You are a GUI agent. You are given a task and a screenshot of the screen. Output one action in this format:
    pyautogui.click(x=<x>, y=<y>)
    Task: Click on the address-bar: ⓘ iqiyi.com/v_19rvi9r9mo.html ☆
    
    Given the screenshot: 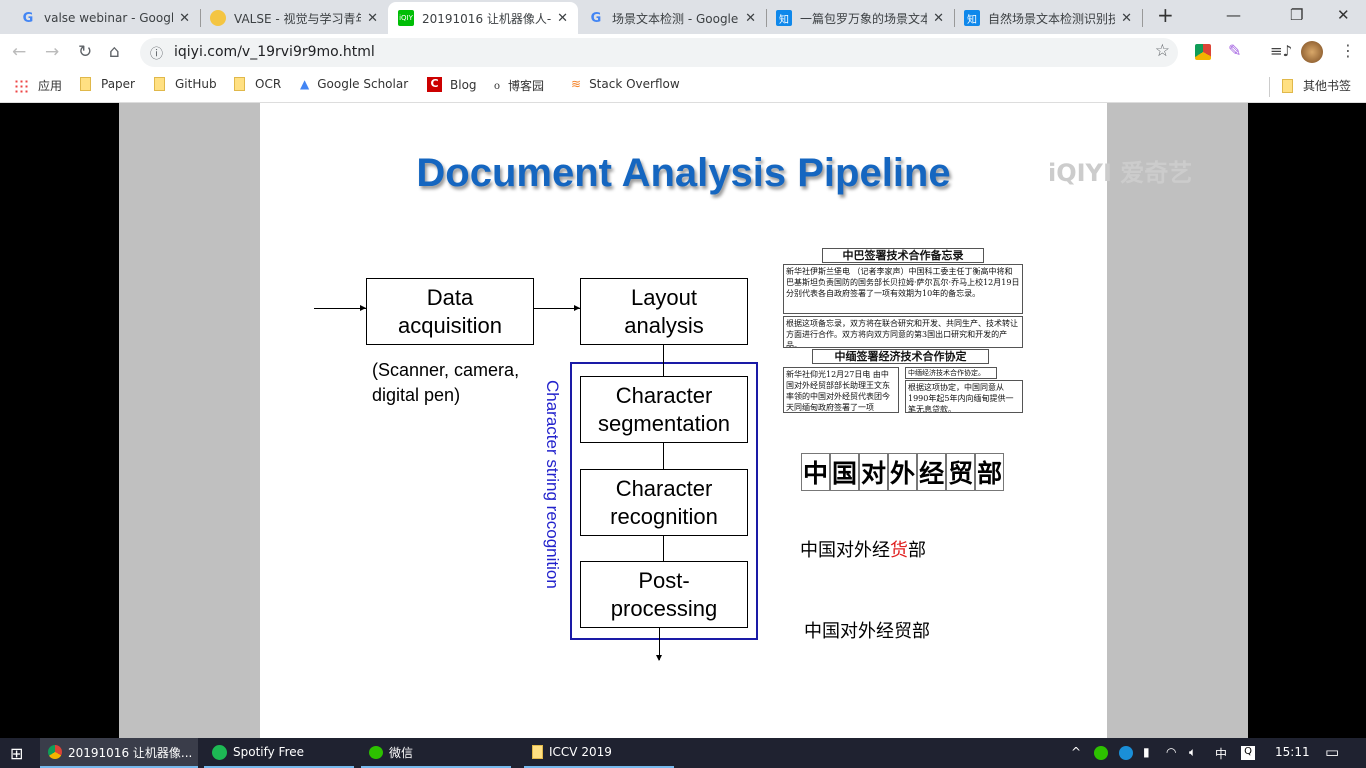 What is the action you would take?
    pyautogui.click(x=659, y=52)
    